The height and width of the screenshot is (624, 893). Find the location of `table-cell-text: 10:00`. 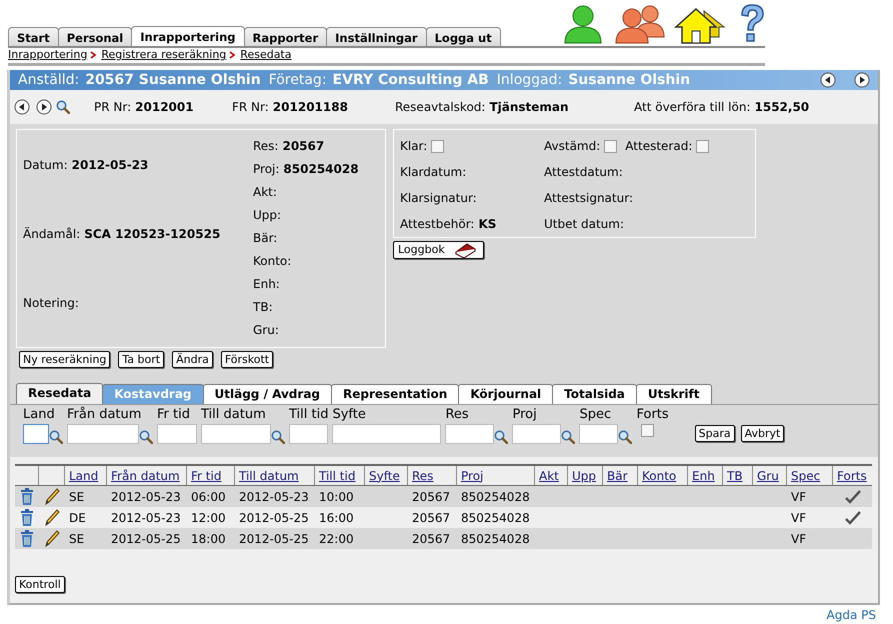

table-cell-text: 10:00 is located at coordinates (336, 497).